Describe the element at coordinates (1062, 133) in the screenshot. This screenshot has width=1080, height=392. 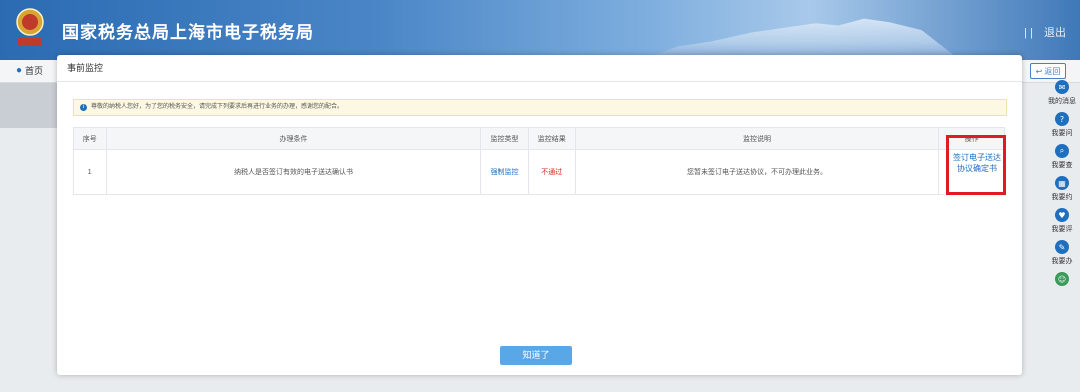
I see `sidebar-item-label: 我要问` at that location.